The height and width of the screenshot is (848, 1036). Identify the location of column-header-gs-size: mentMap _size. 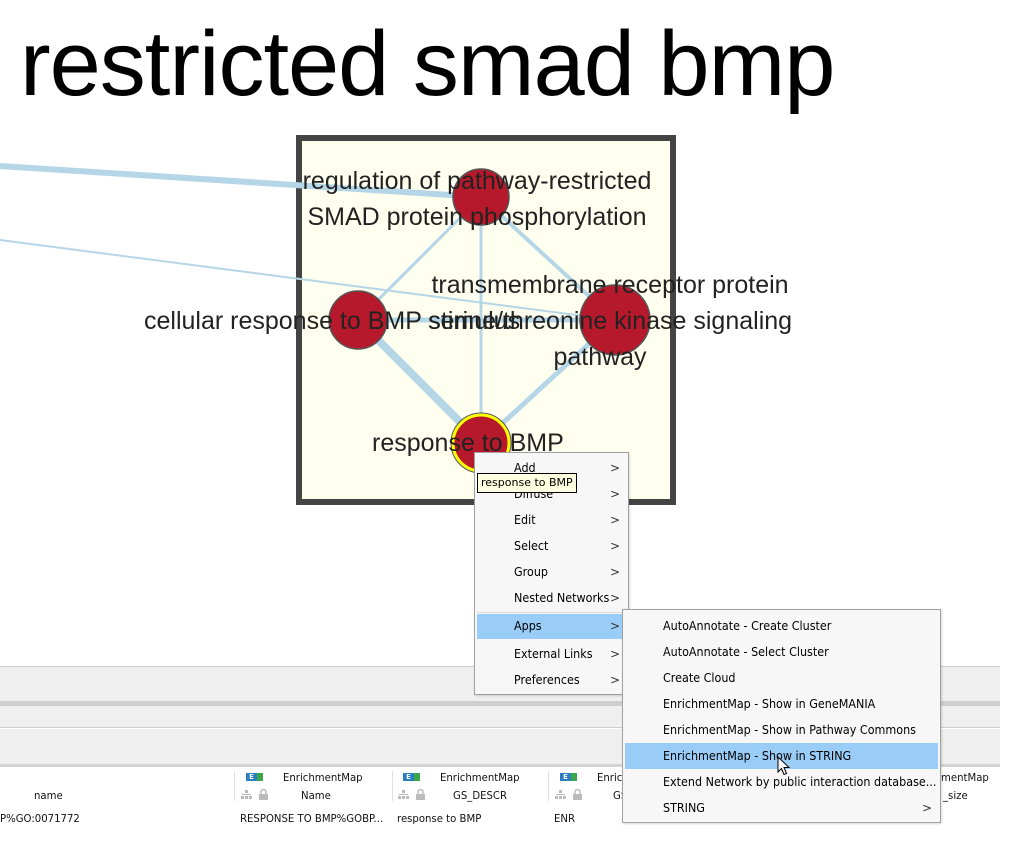
(988, 788).